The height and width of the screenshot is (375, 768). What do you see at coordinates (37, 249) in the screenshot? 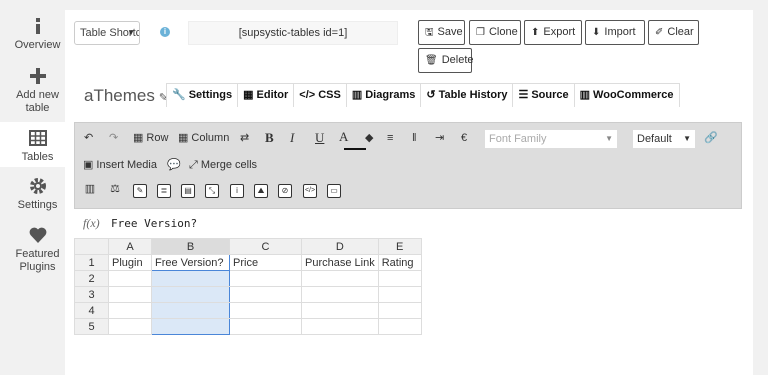
I see `sidebar-item-featured-plugins: Featured Plugins` at bounding box center [37, 249].